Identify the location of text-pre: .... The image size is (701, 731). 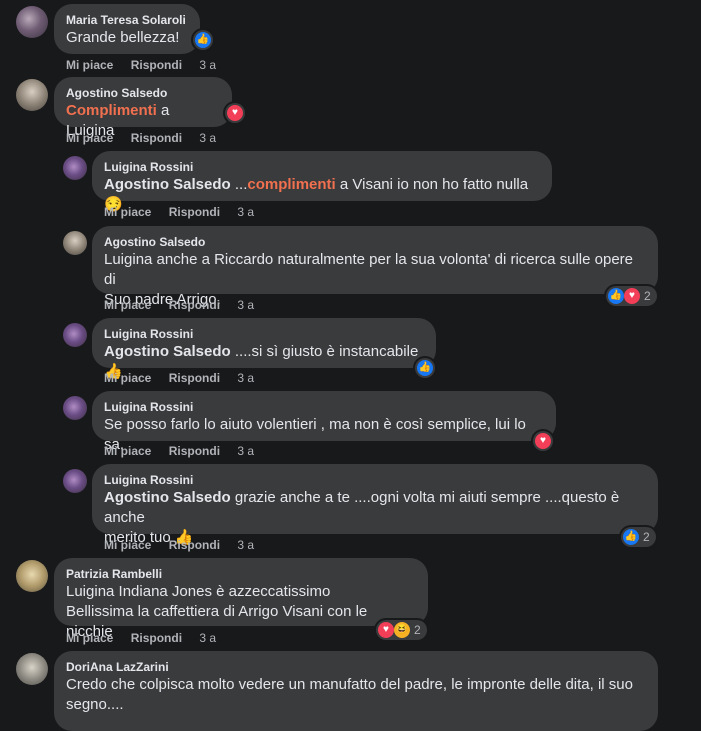
(239, 184).